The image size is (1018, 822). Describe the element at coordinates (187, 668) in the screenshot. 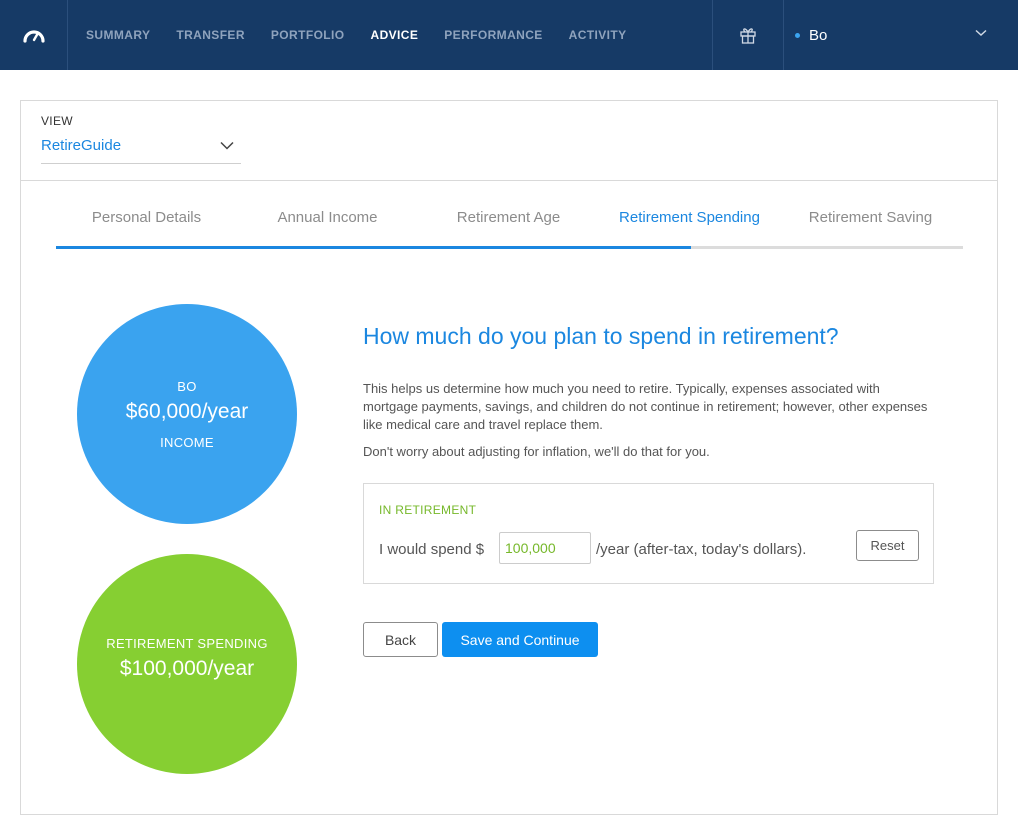

I see `spending-amount: $100,000/year` at that location.